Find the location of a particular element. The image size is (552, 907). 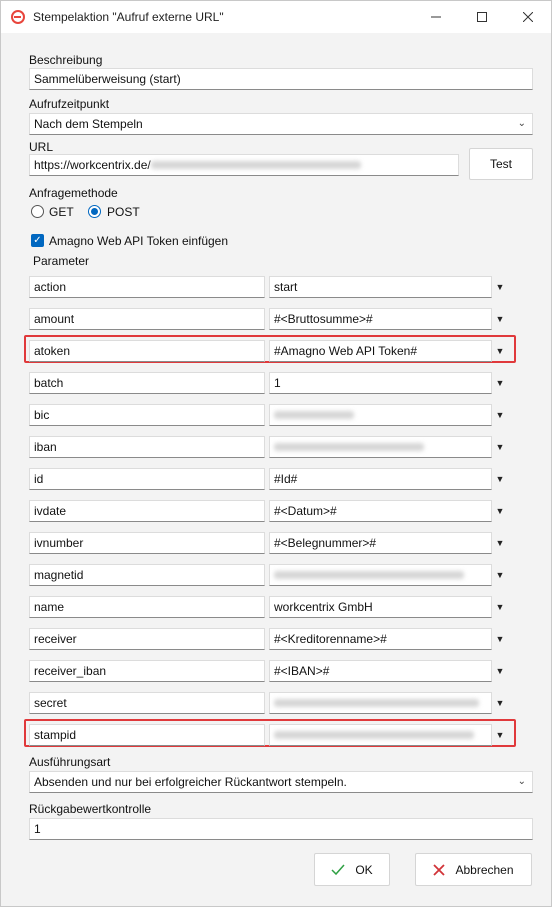

param-name-iban: iban is located at coordinates (147, 447).